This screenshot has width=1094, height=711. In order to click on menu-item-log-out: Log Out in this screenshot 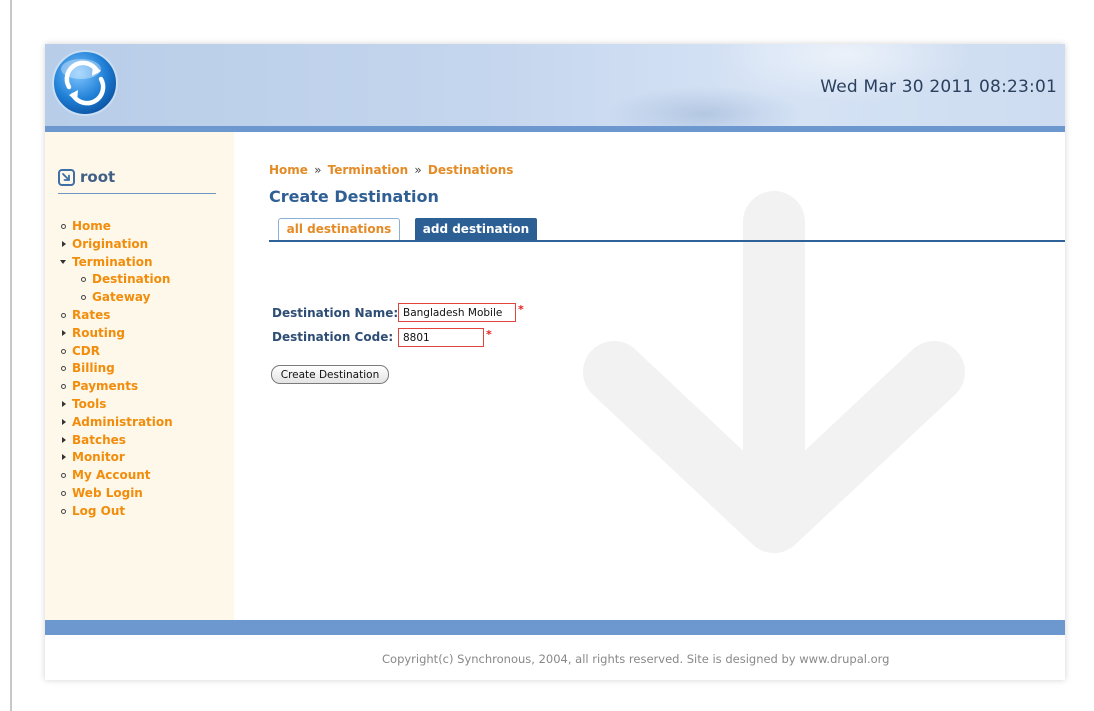, I will do `click(109, 512)`.